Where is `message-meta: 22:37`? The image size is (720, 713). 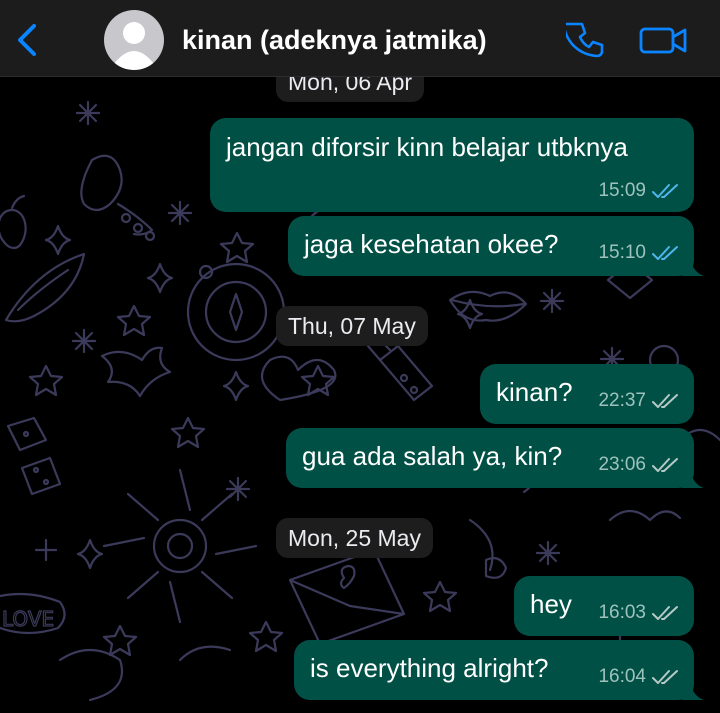
message-meta: 22:37 is located at coordinates (639, 401).